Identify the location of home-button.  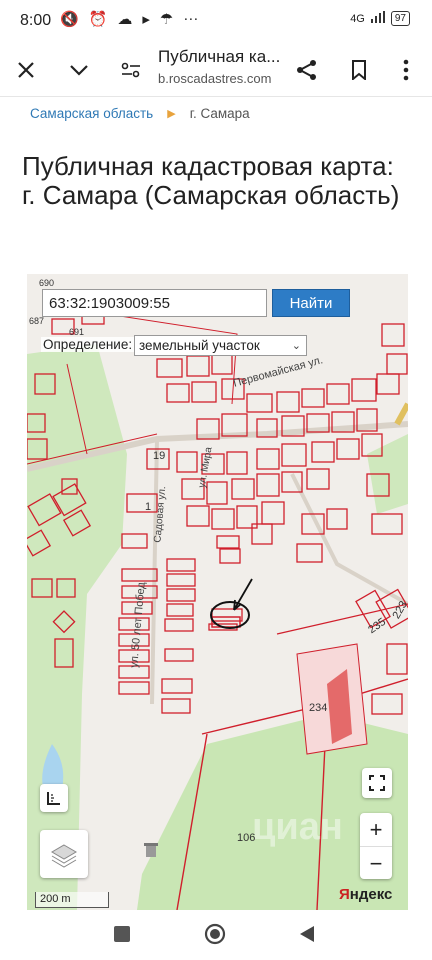
(215, 936).